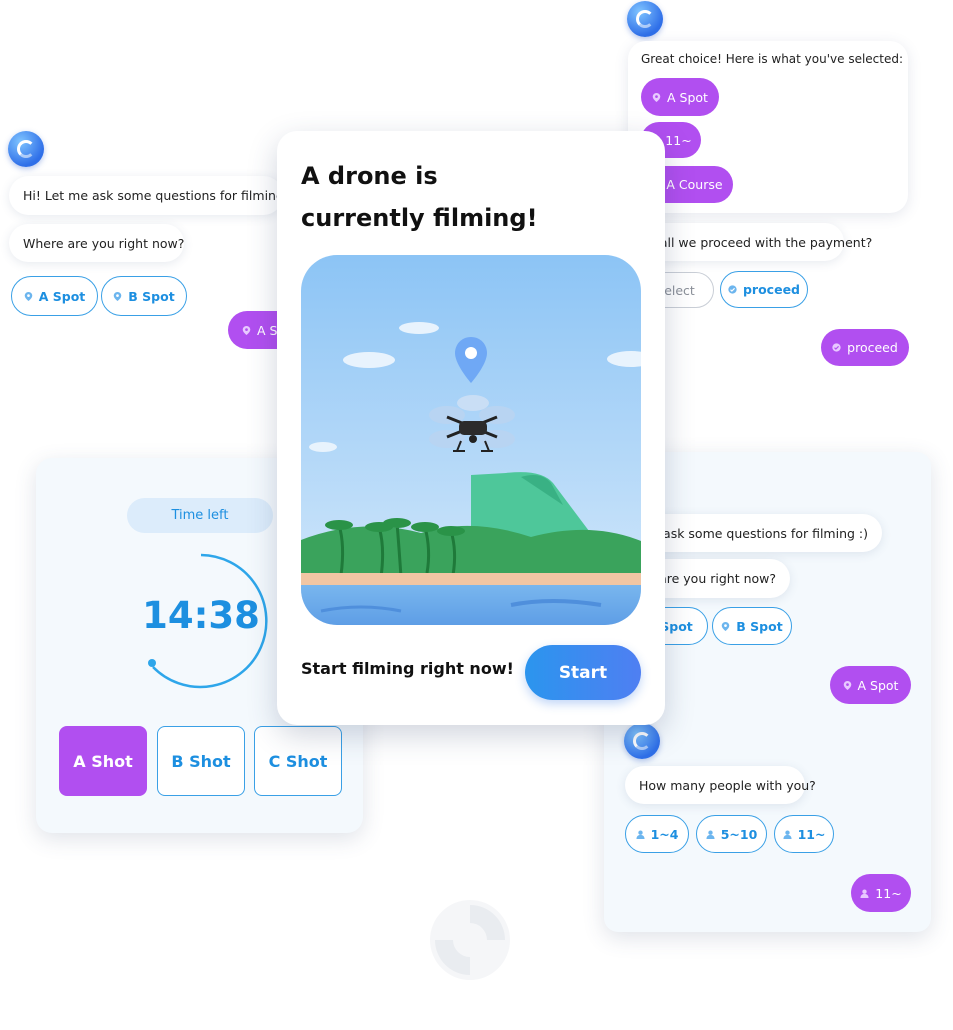  What do you see at coordinates (680, 97) in the screenshot?
I see `selected-spot-chip: A Spot` at bounding box center [680, 97].